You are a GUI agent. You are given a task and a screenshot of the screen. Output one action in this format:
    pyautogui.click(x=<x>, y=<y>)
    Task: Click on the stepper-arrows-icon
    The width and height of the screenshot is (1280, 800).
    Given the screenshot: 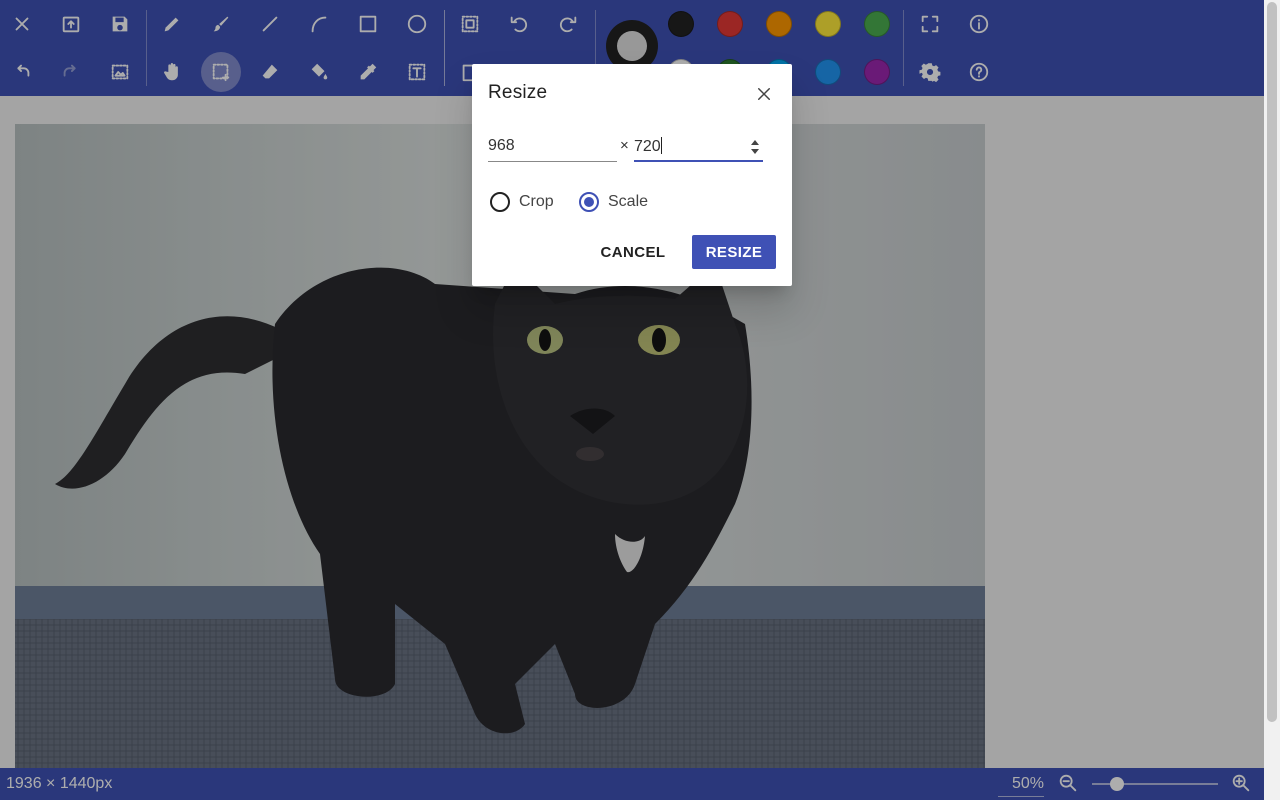 What is the action you would take?
    pyautogui.click(x=755, y=147)
    